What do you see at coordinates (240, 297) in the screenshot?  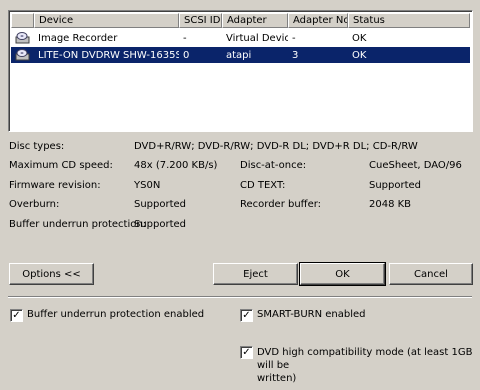 I see `separator` at bounding box center [240, 297].